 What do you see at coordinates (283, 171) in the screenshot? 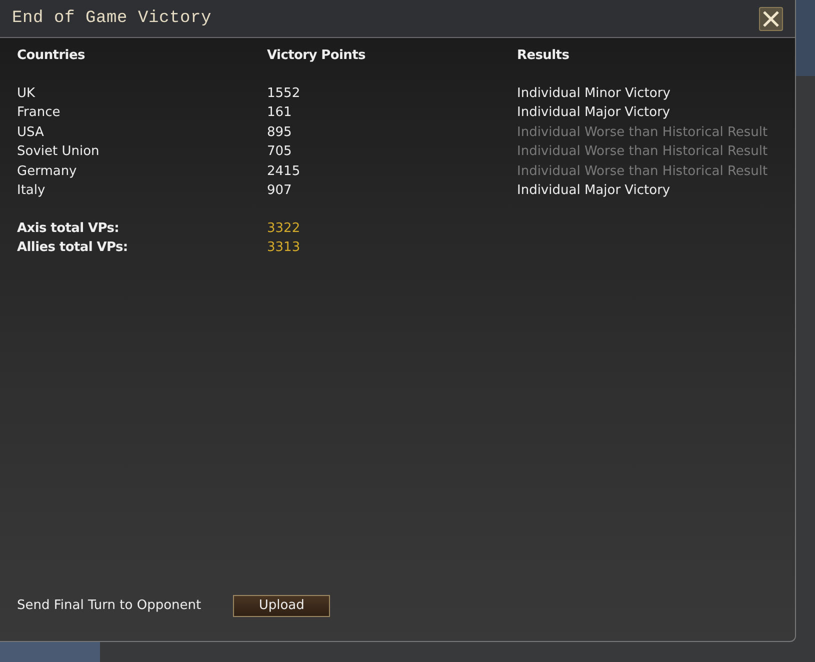
I see `victory-points: 2415` at bounding box center [283, 171].